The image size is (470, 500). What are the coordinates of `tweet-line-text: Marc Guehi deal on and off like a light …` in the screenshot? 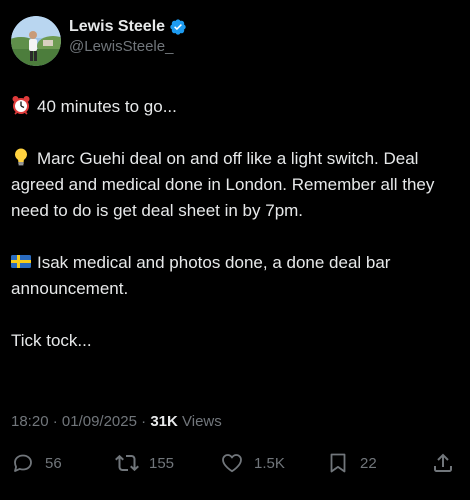 It's located at (223, 184).